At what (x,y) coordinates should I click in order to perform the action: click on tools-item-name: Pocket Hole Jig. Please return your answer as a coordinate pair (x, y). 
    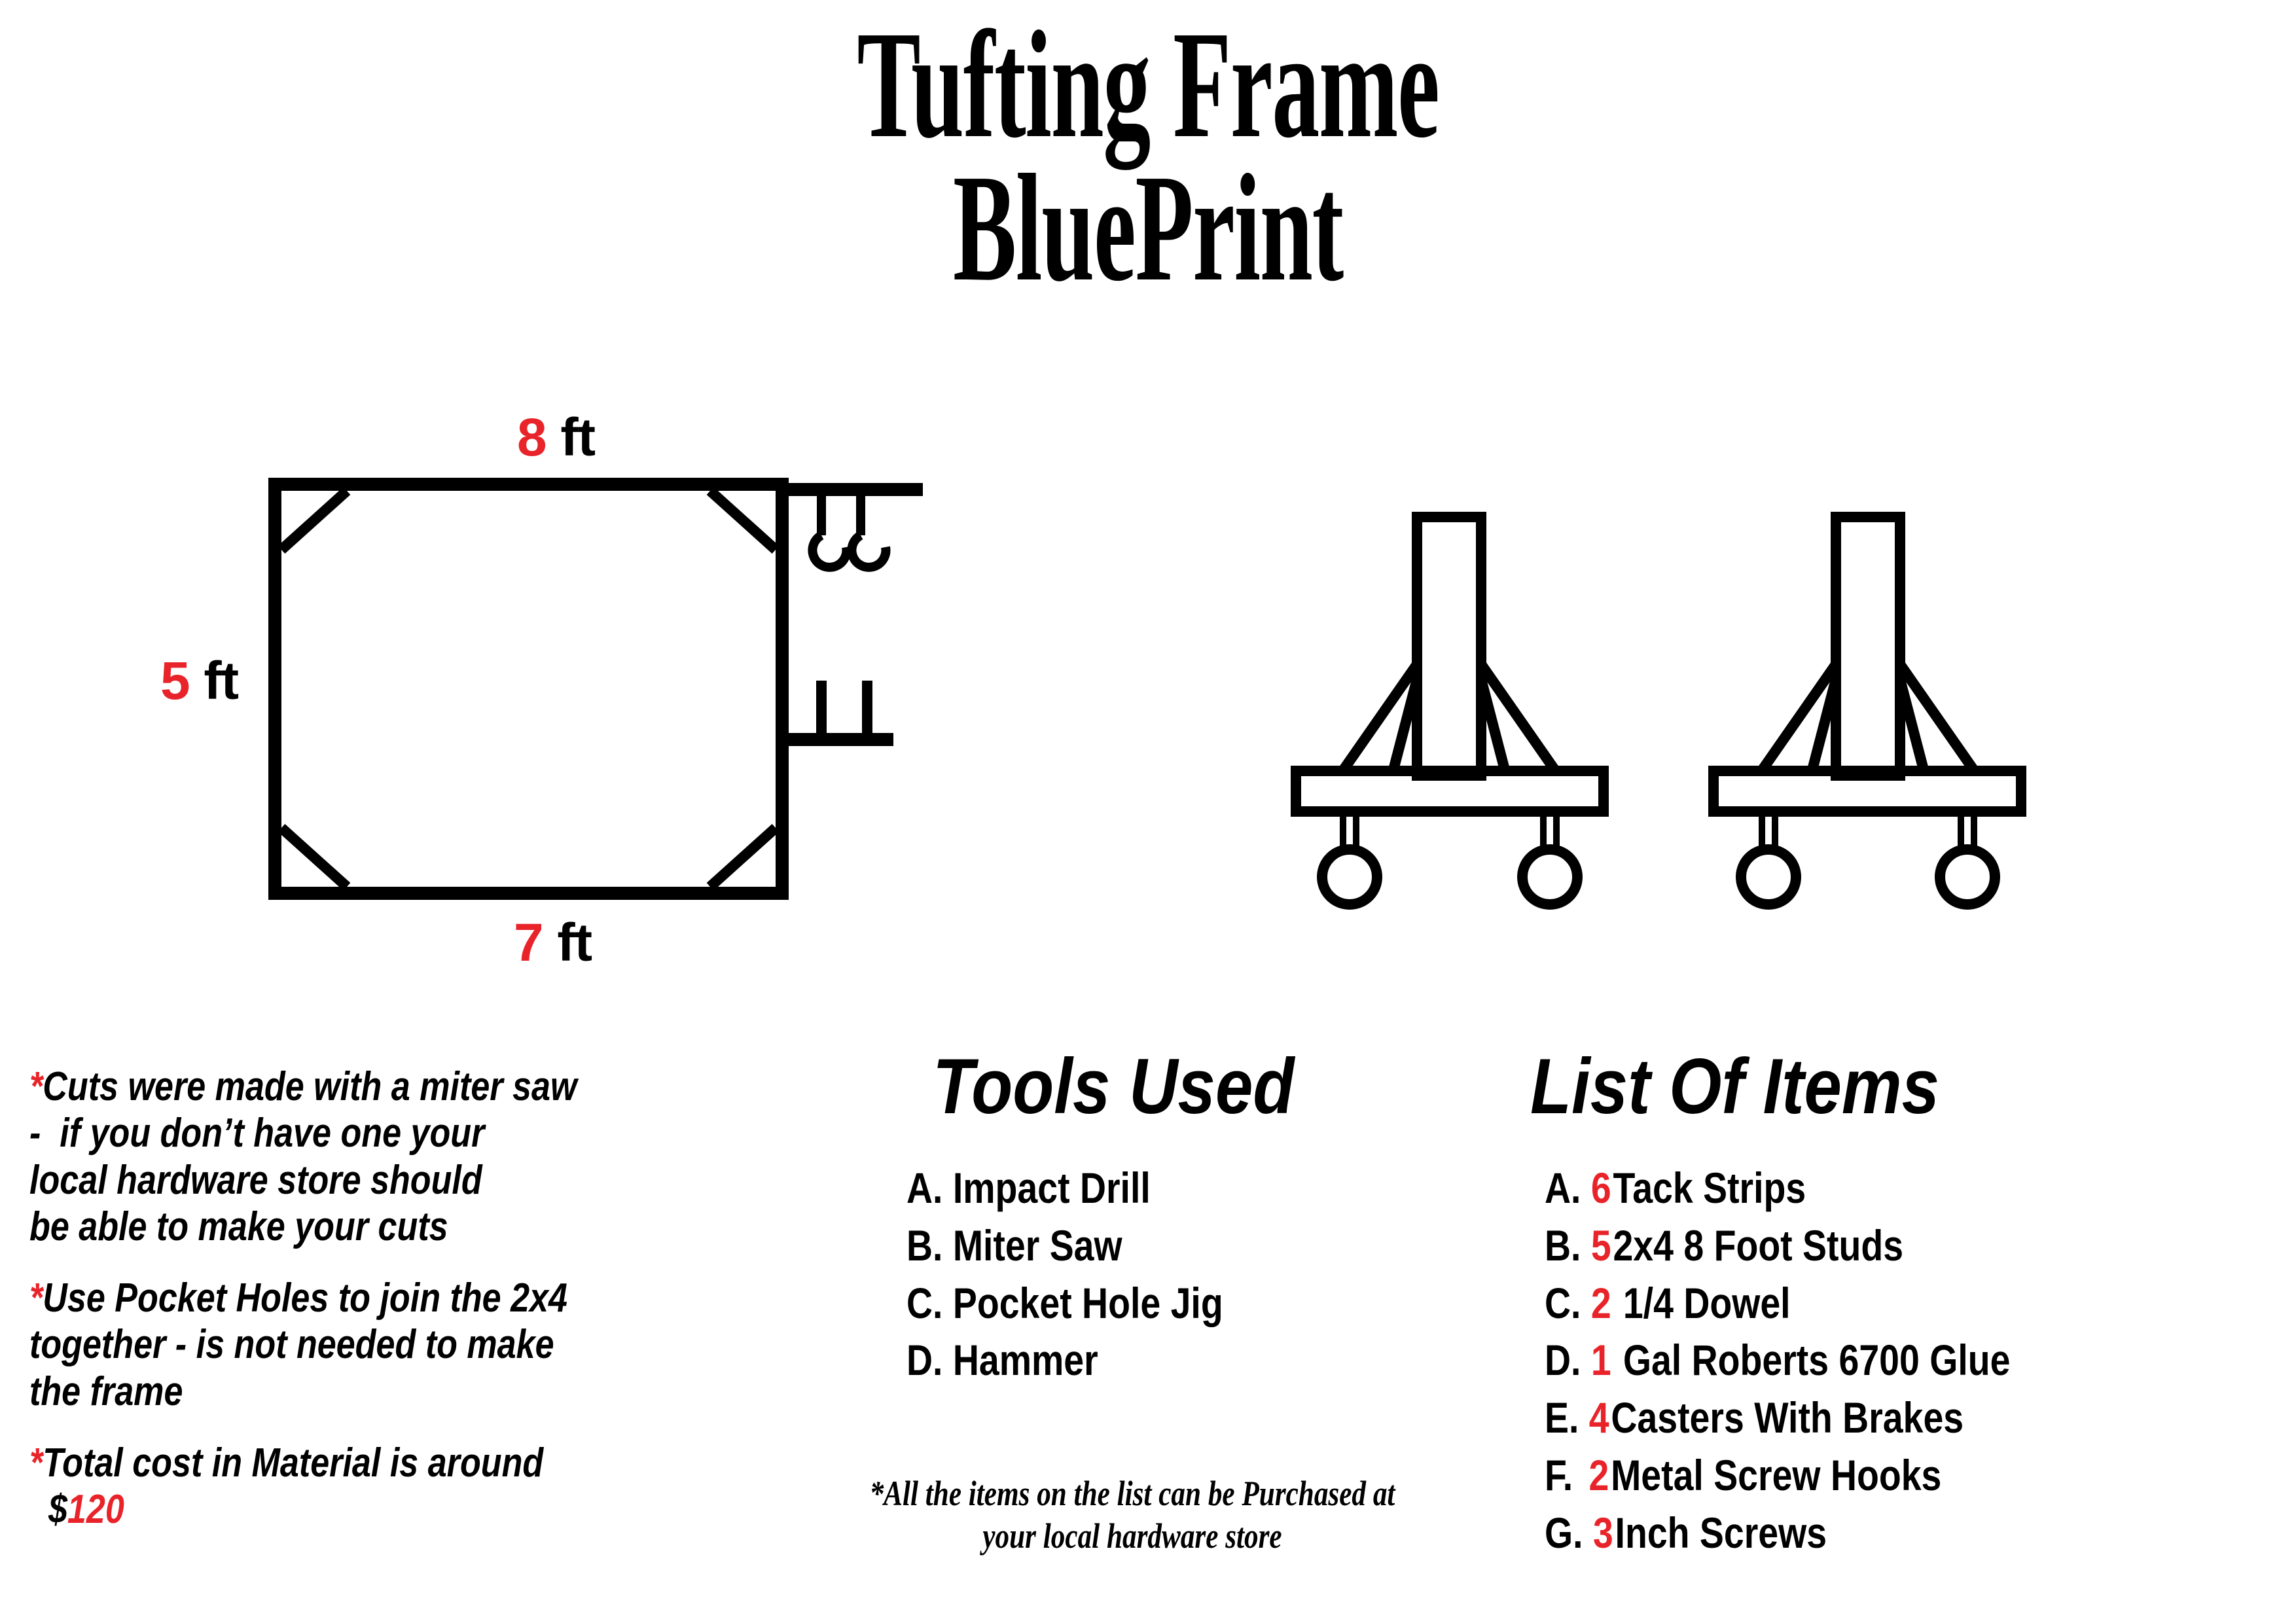
    Looking at the image, I should click on (1087, 1302).